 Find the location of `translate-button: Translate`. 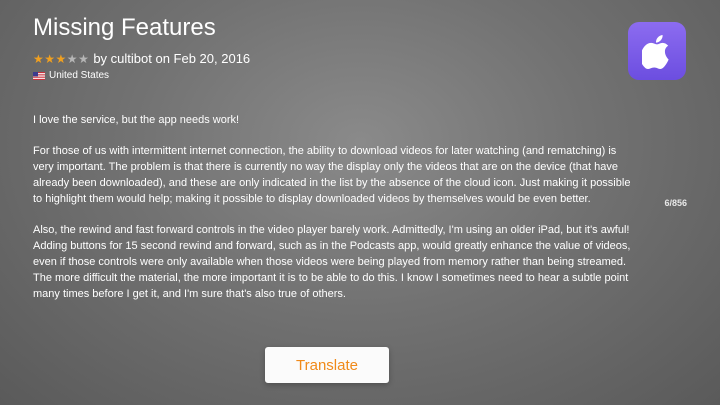

translate-button: Translate is located at coordinates (327, 365).